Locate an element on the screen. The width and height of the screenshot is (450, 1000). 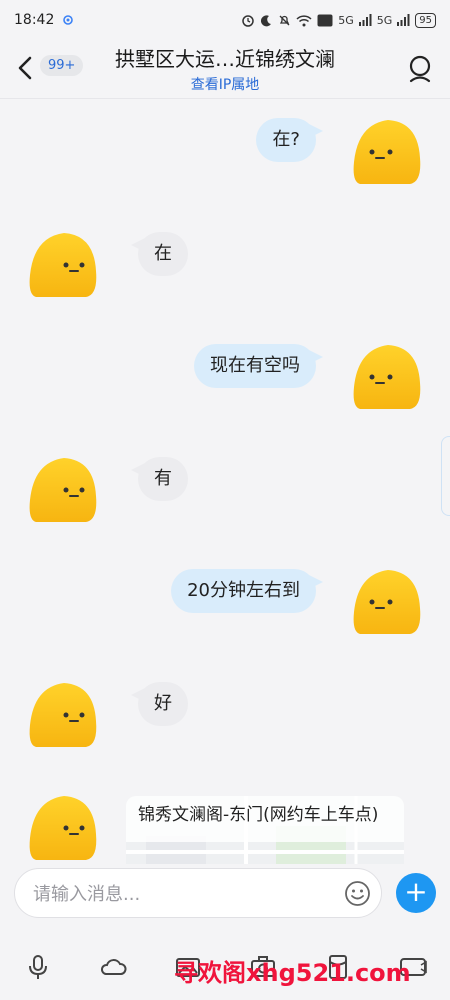
emoji-icon is located at coordinates (357, 893).